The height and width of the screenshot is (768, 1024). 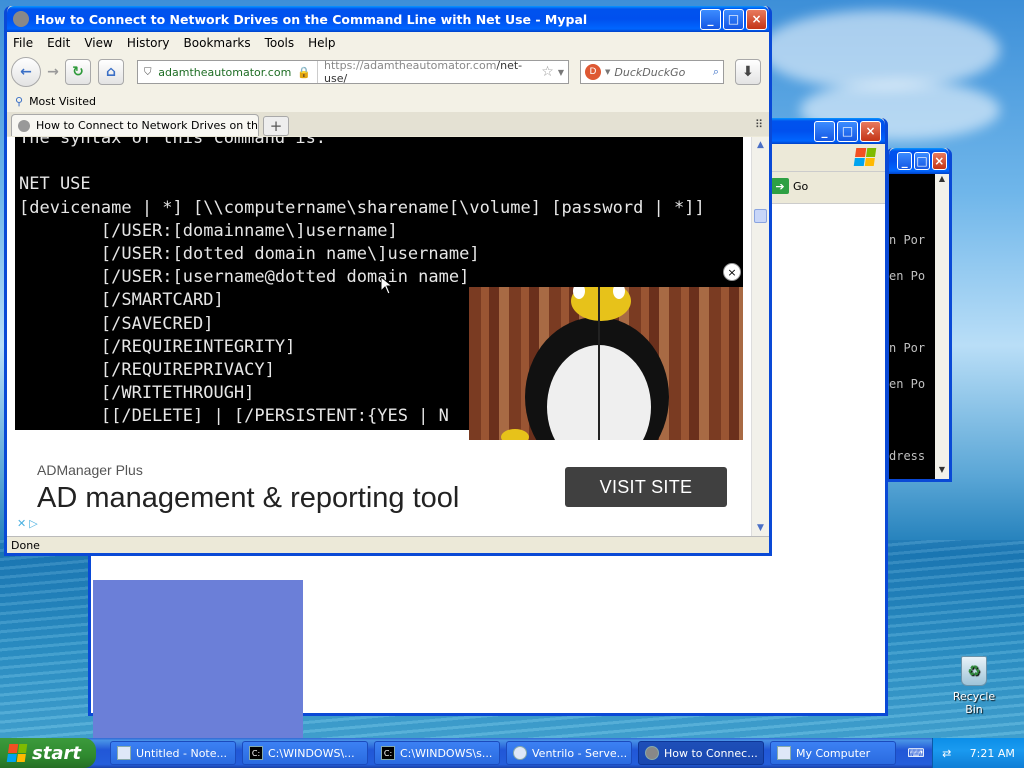 I want to click on cmd-line: dress, so click(x=907, y=456).